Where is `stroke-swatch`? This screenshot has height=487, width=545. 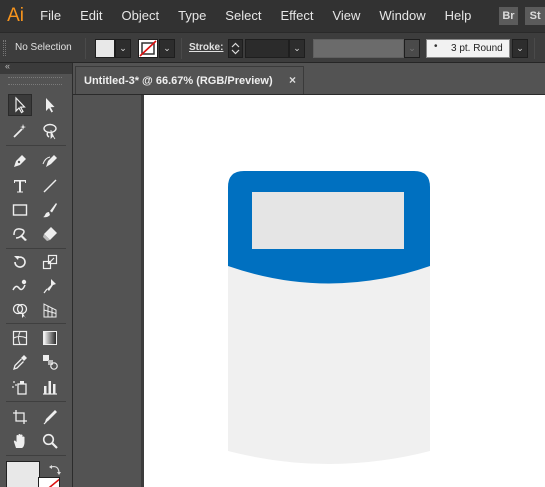 stroke-swatch is located at coordinates (148, 48).